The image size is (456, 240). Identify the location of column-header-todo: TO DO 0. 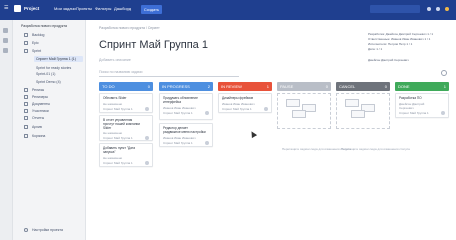
(126, 86).